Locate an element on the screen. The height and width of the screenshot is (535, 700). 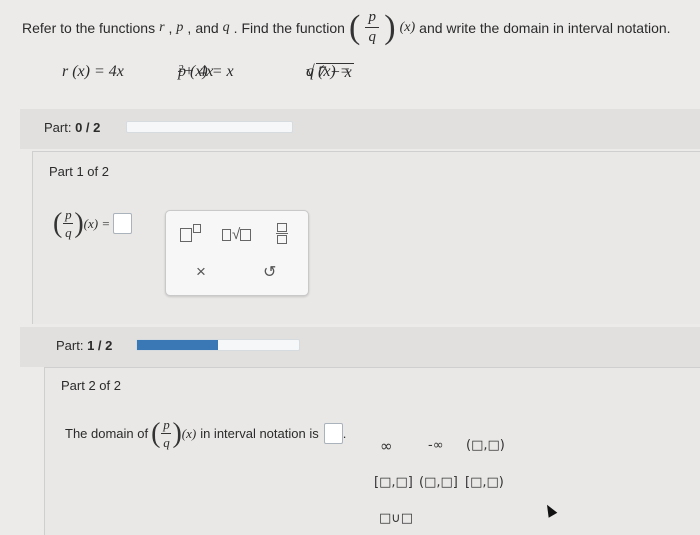
undo-button: ↺ is located at coordinates (269, 272).